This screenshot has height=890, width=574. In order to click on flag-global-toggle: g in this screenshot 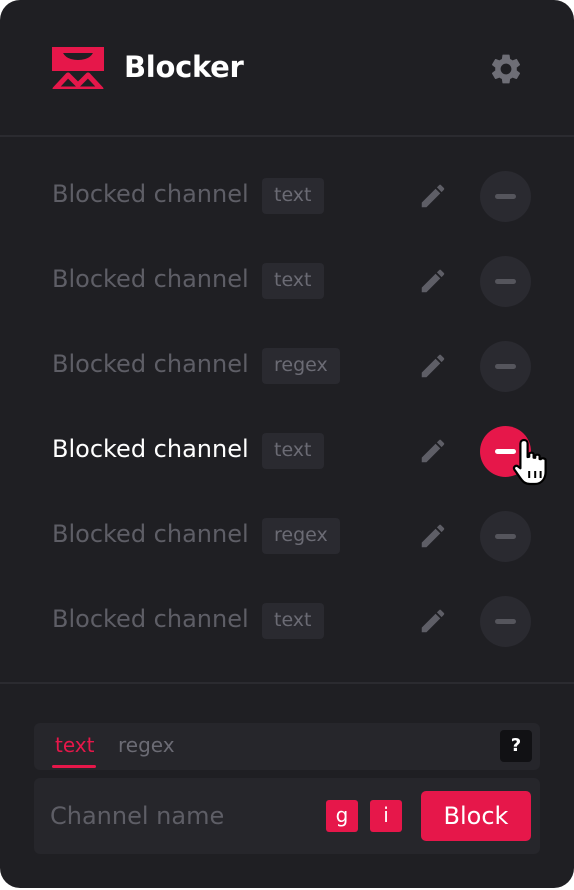, I will do `click(342, 816)`.